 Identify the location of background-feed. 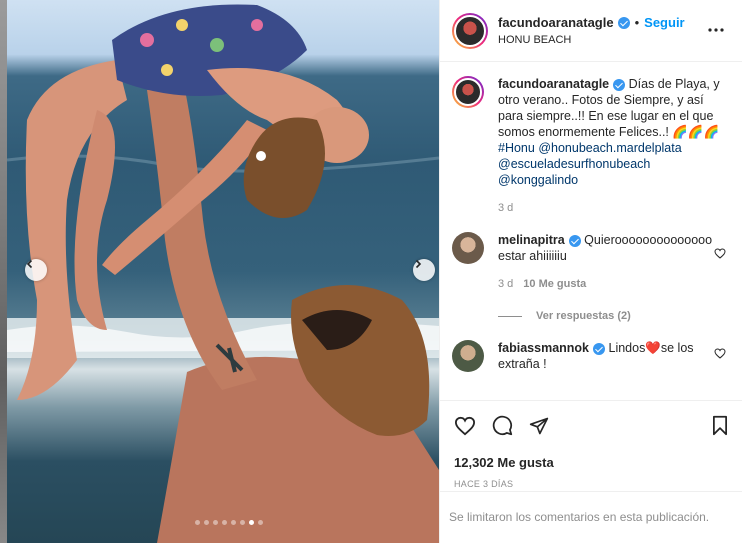
(3, 271).